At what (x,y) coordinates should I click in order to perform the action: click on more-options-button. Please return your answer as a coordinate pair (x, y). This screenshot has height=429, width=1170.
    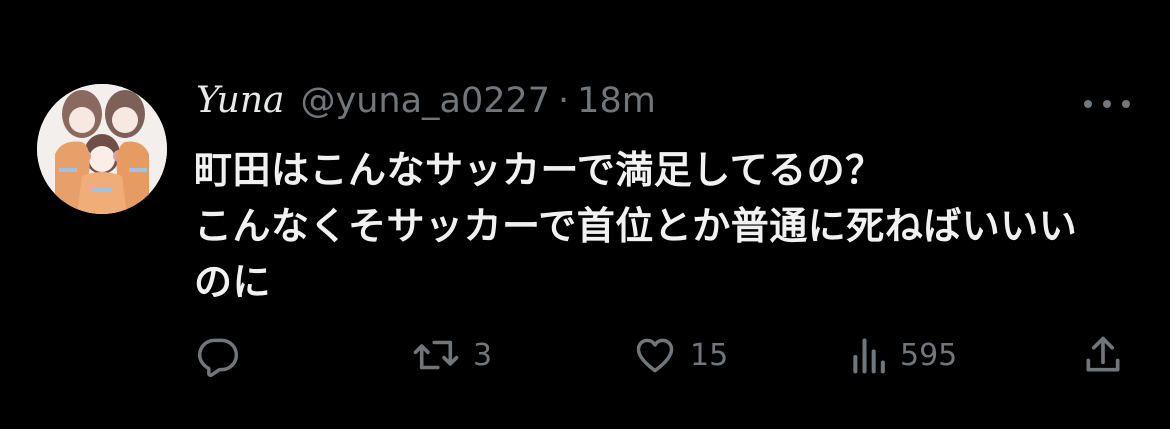
    Looking at the image, I should click on (1107, 104).